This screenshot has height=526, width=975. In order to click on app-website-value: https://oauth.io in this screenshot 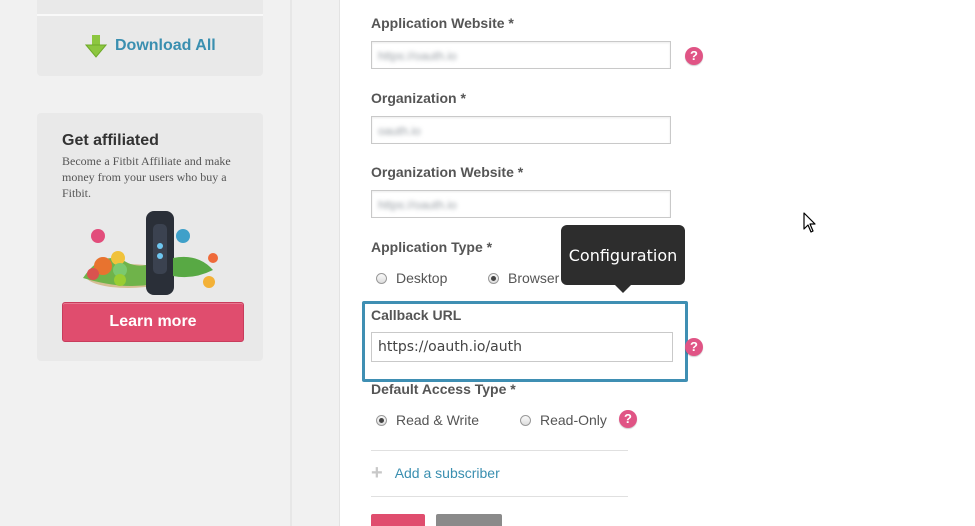, I will do `click(417, 56)`.